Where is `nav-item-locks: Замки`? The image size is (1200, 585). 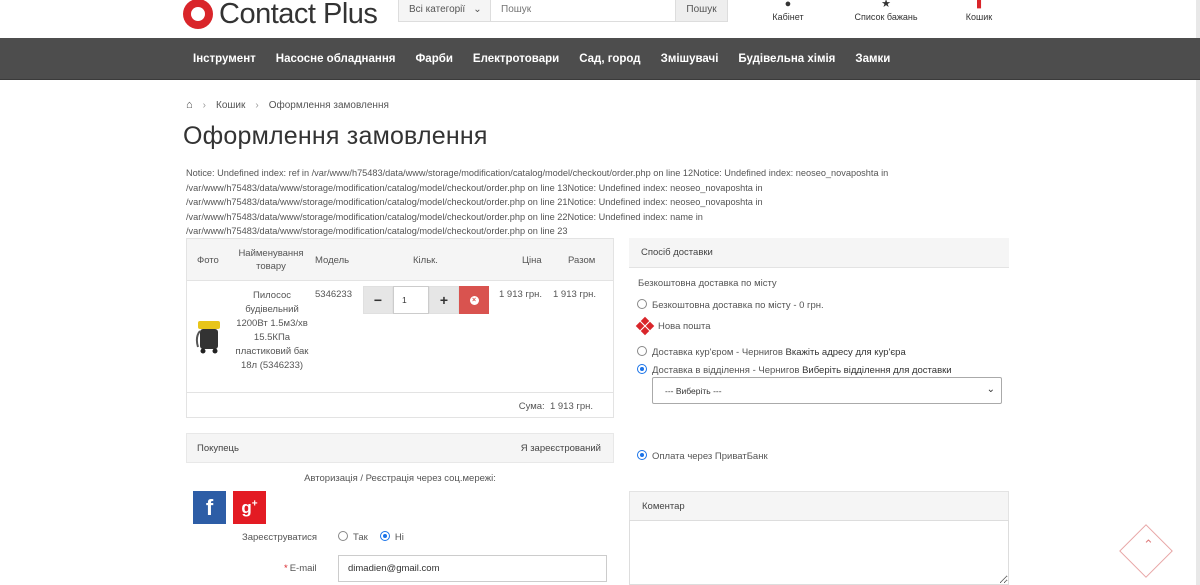
nav-item-locks: Замки is located at coordinates (872, 59).